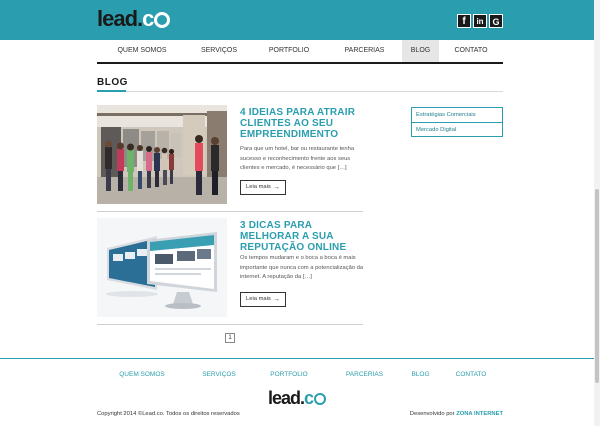 The image size is (600, 426). I want to click on site-logo: lead.c, so click(134, 19).